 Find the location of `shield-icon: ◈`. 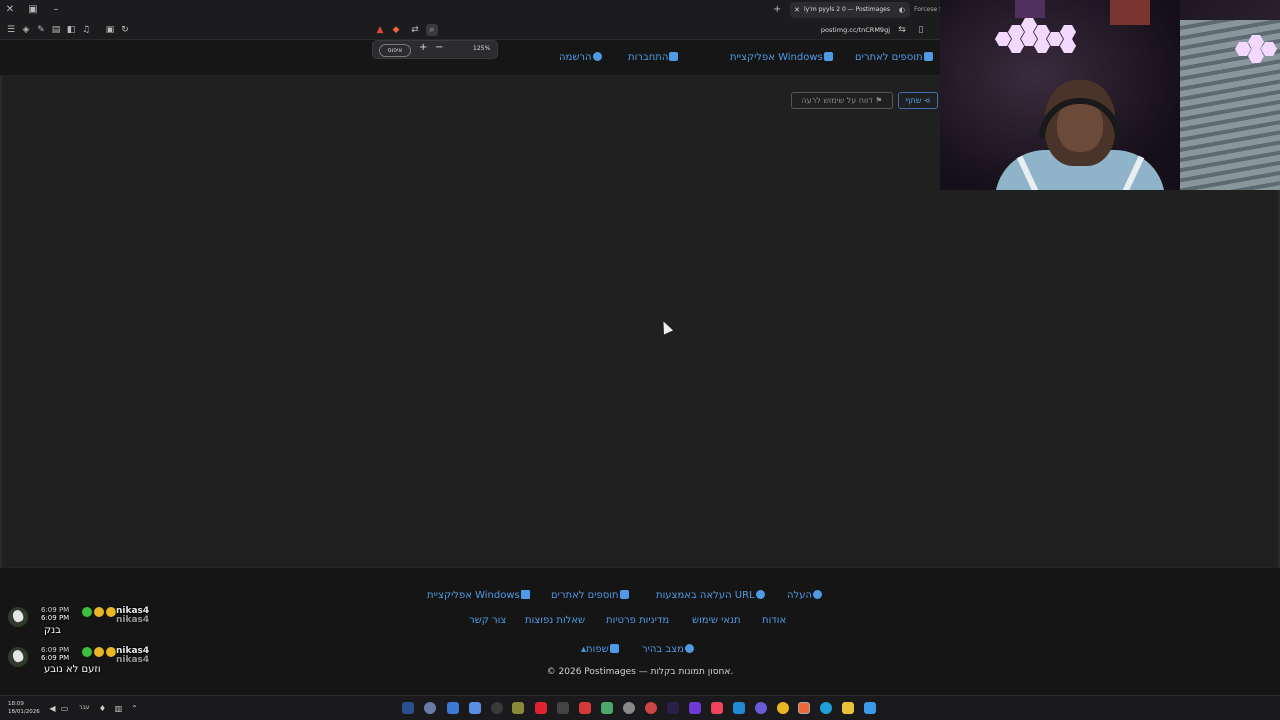

shield-icon: ◈ is located at coordinates (26, 30).